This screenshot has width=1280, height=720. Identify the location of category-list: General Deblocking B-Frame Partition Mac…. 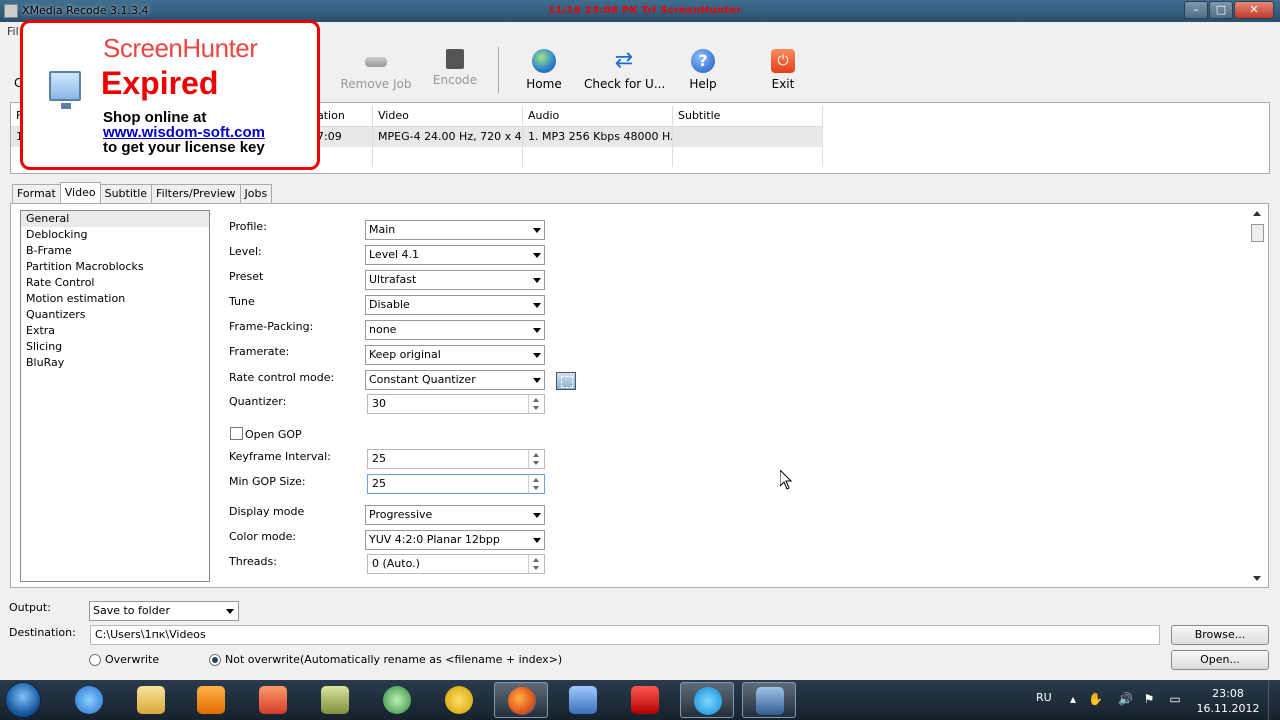
(115, 396).